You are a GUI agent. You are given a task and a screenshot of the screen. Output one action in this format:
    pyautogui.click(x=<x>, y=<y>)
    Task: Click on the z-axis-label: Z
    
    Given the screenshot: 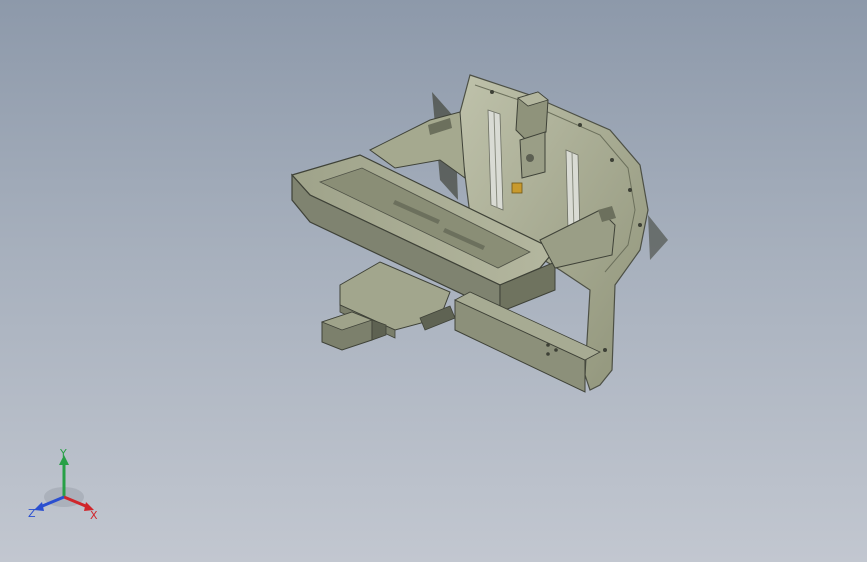 What is the action you would take?
    pyautogui.click(x=32, y=513)
    